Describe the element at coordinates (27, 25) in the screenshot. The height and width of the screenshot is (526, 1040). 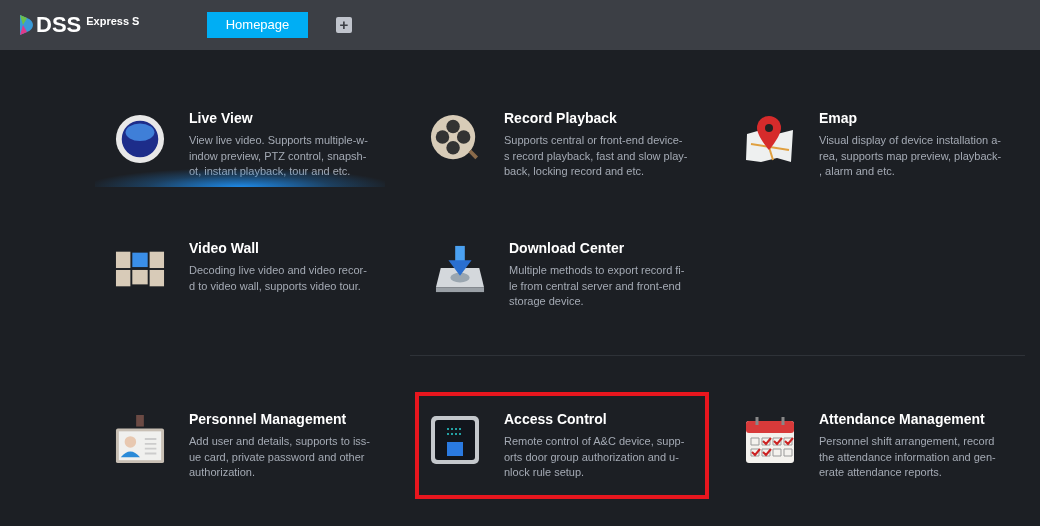
I see `logo-icon` at that location.